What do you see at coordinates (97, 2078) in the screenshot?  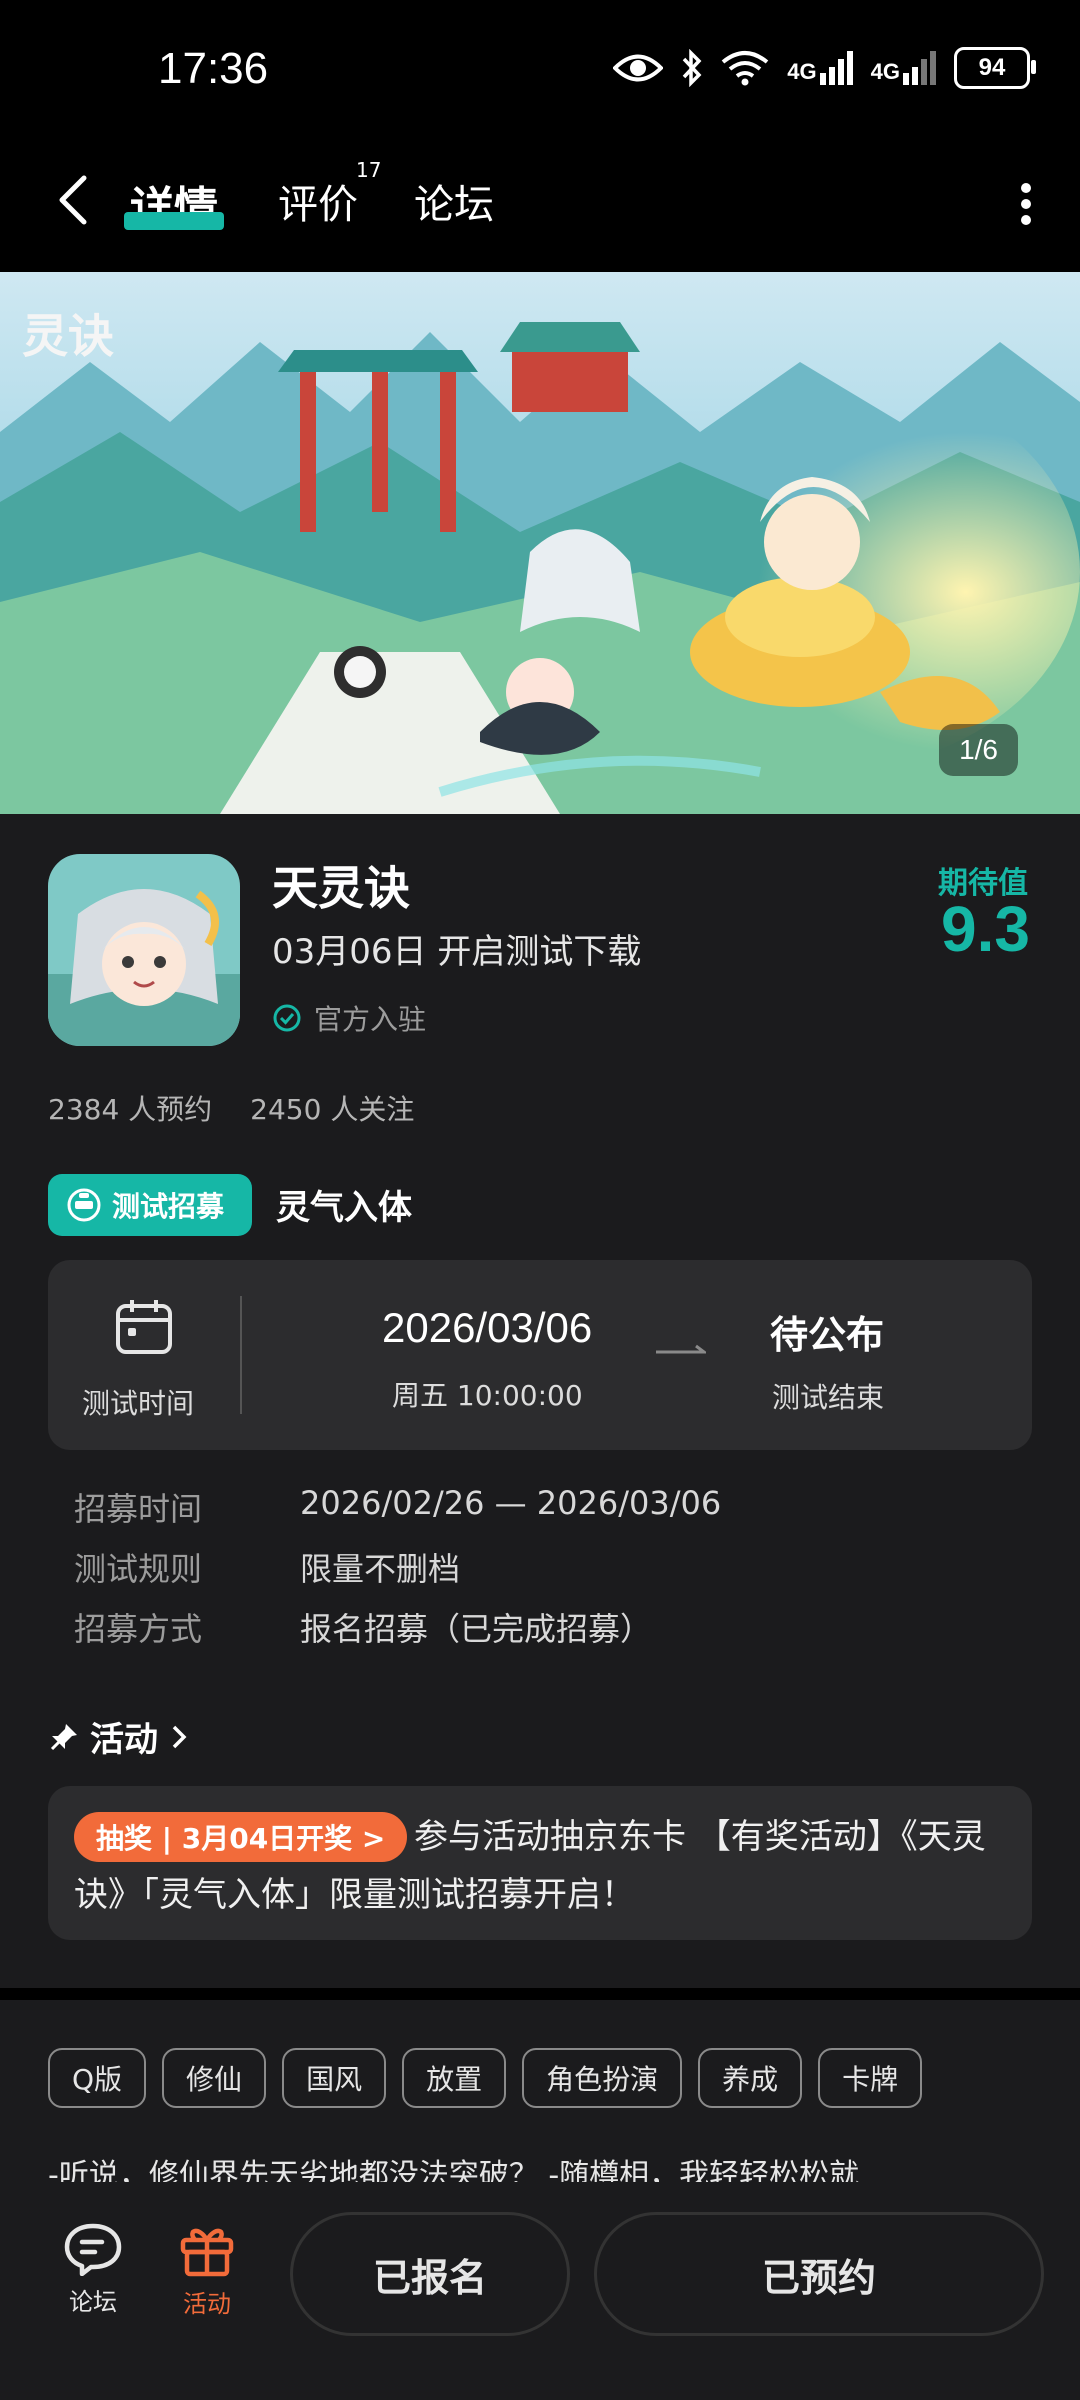 I see `tag-item: Q版` at bounding box center [97, 2078].